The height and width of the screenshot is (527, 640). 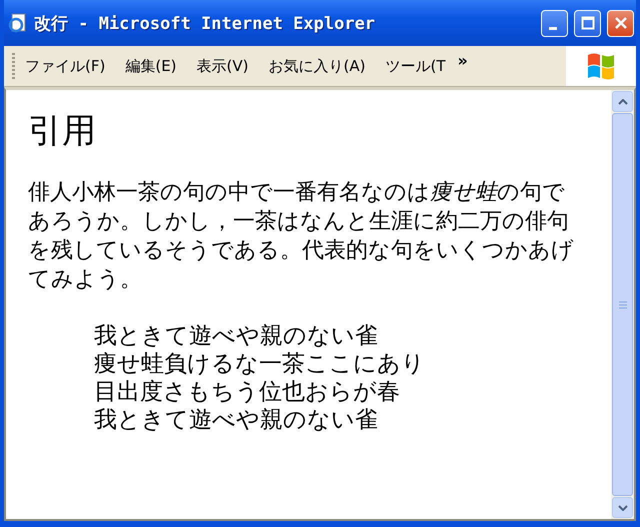 What do you see at coordinates (205, 23) in the screenshot?
I see `window-title: 改行 - Microsoft Internet Explorer` at bounding box center [205, 23].